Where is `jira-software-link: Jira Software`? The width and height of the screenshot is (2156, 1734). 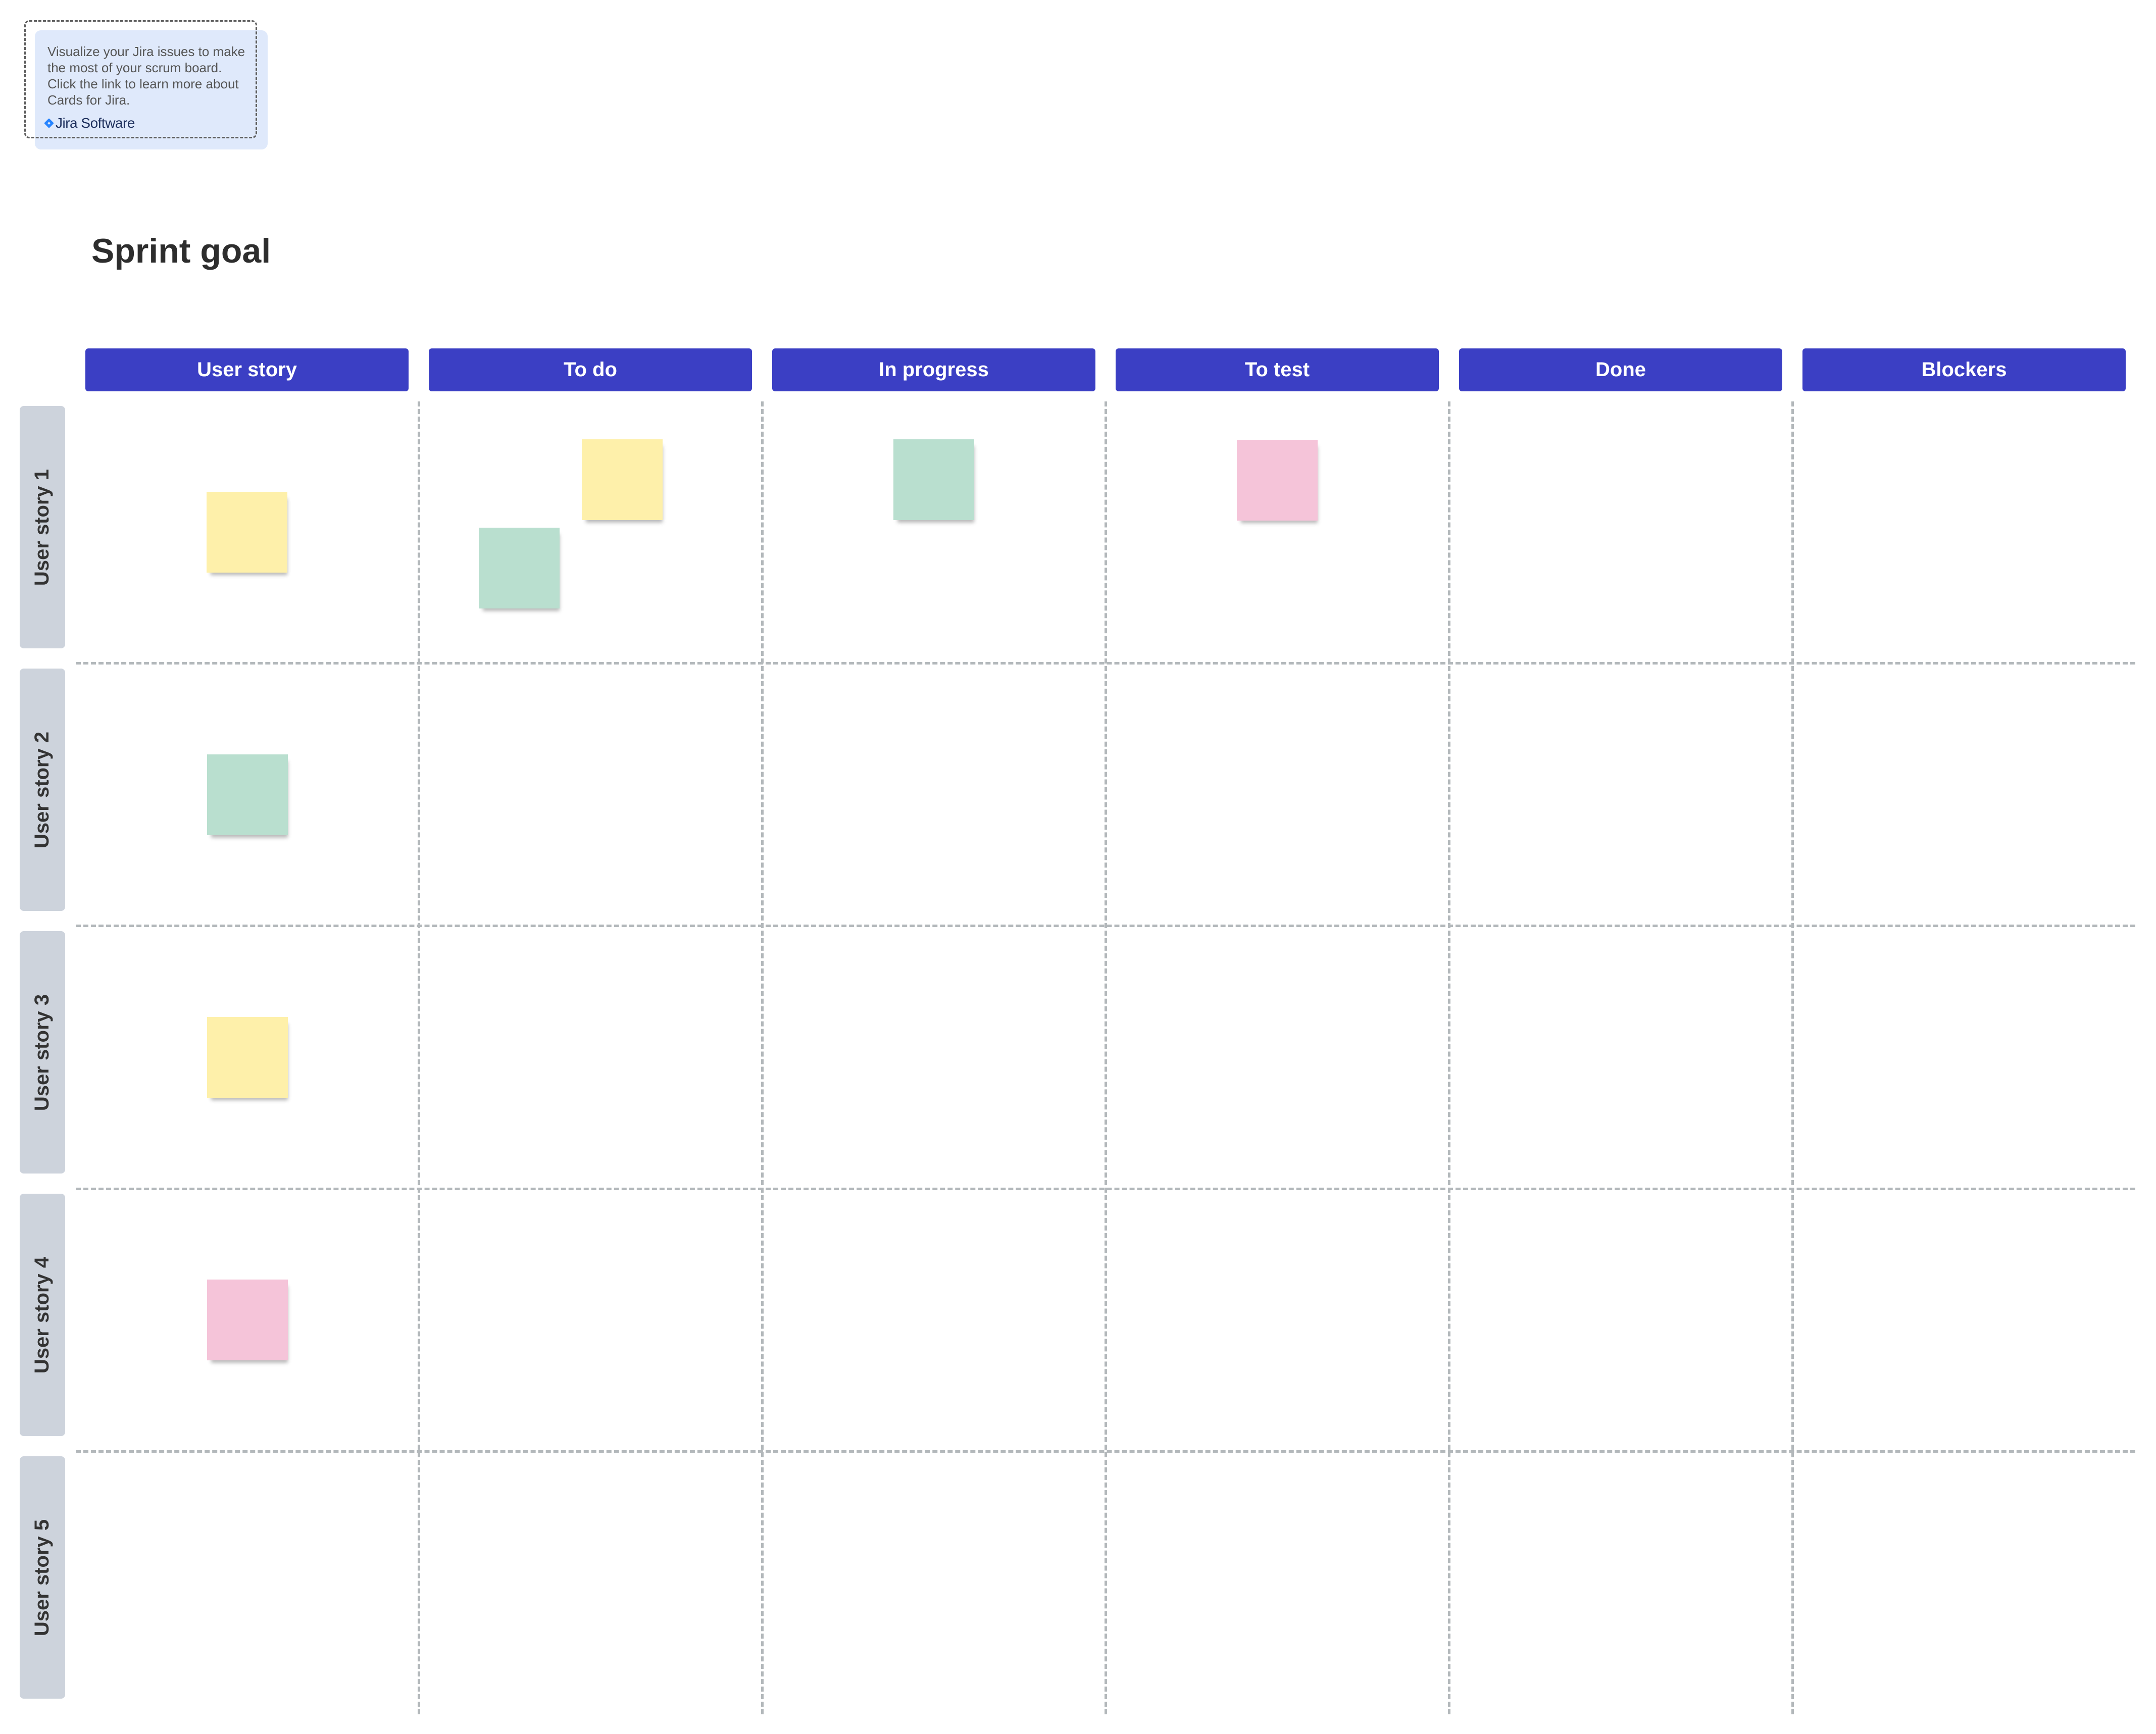
jira-software-link: Jira Software is located at coordinates (89, 123).